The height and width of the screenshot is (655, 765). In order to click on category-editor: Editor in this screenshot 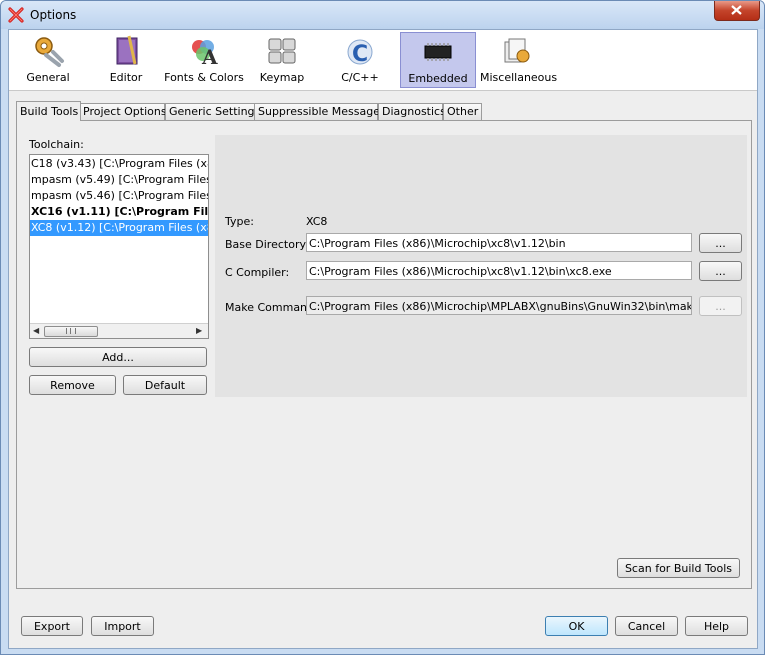, I will do `click(126, 59)`.